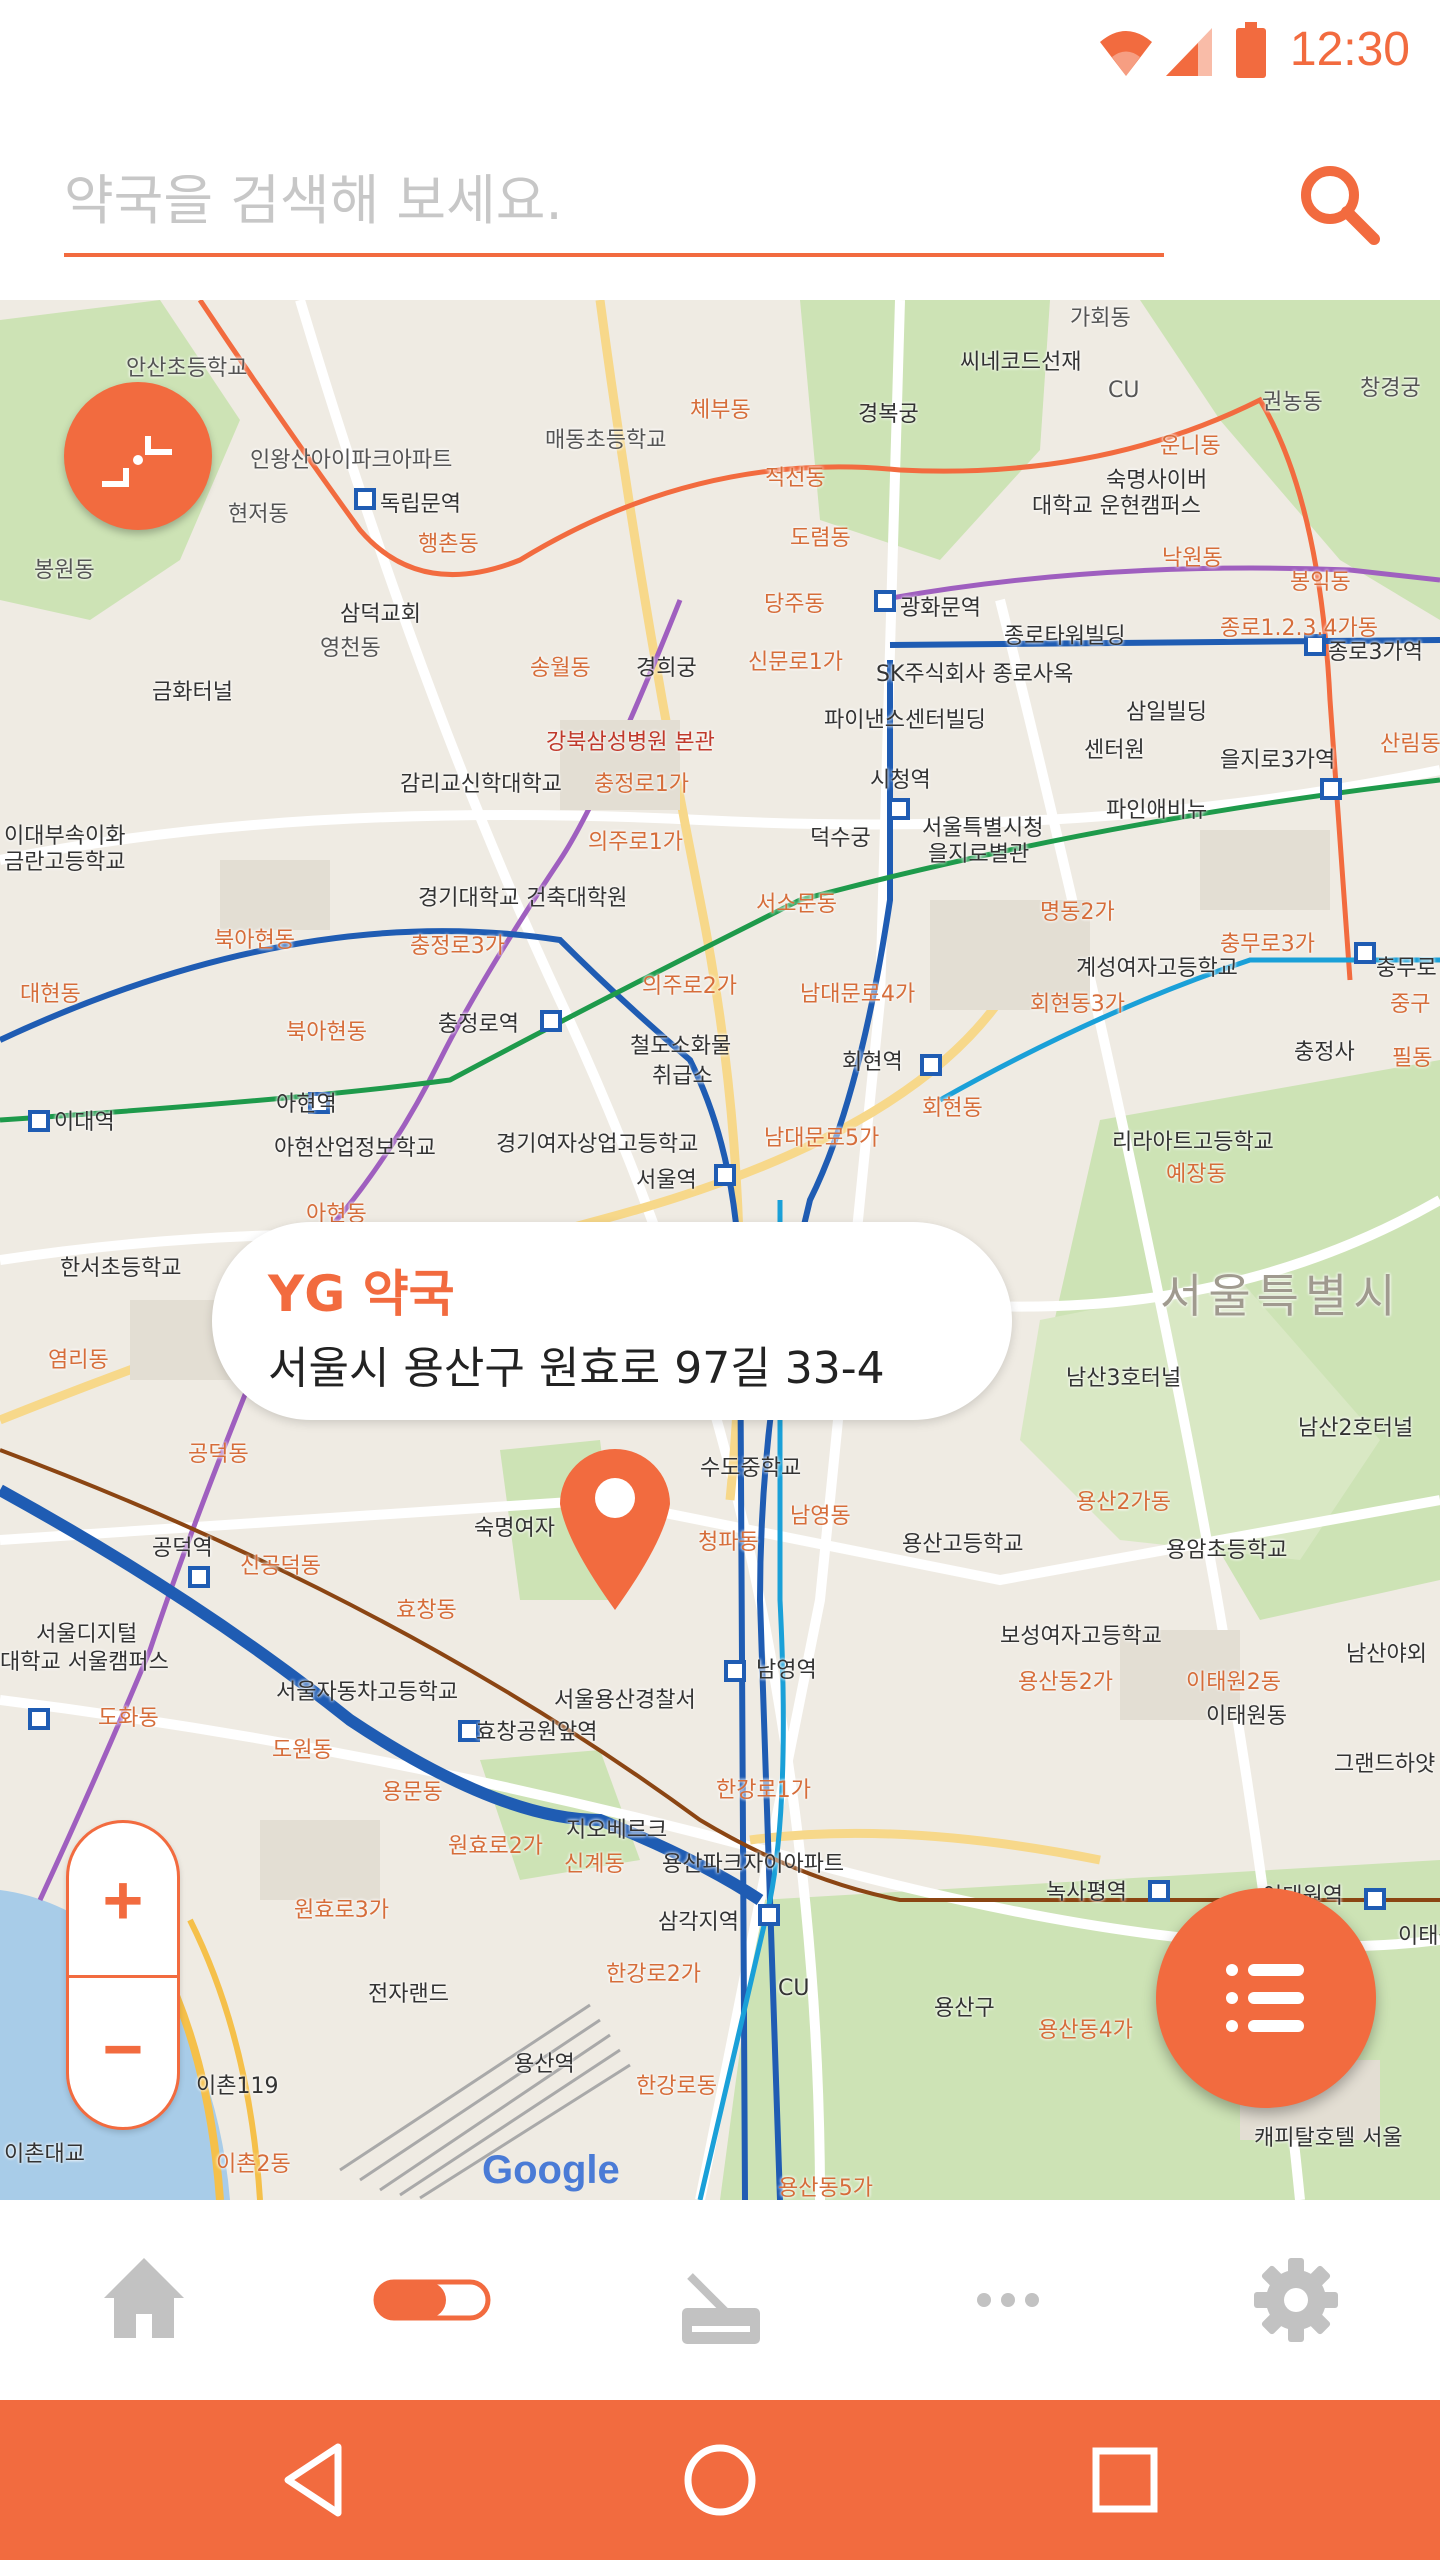 This screenshot has width=1440, height=2560. What do you see at coordinates (1375, 652) in the screenshot?
I see `map-label: 종로3가역` at bounding box center [1375, 652].